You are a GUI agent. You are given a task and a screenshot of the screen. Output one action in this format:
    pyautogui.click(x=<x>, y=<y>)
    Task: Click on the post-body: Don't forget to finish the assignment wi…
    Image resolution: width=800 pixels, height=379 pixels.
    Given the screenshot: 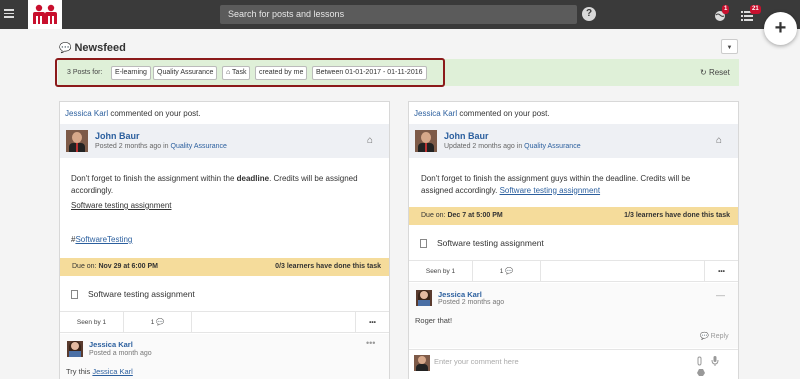 What is the action you would take?
    pyautogui.click(x=221, y=184)
    